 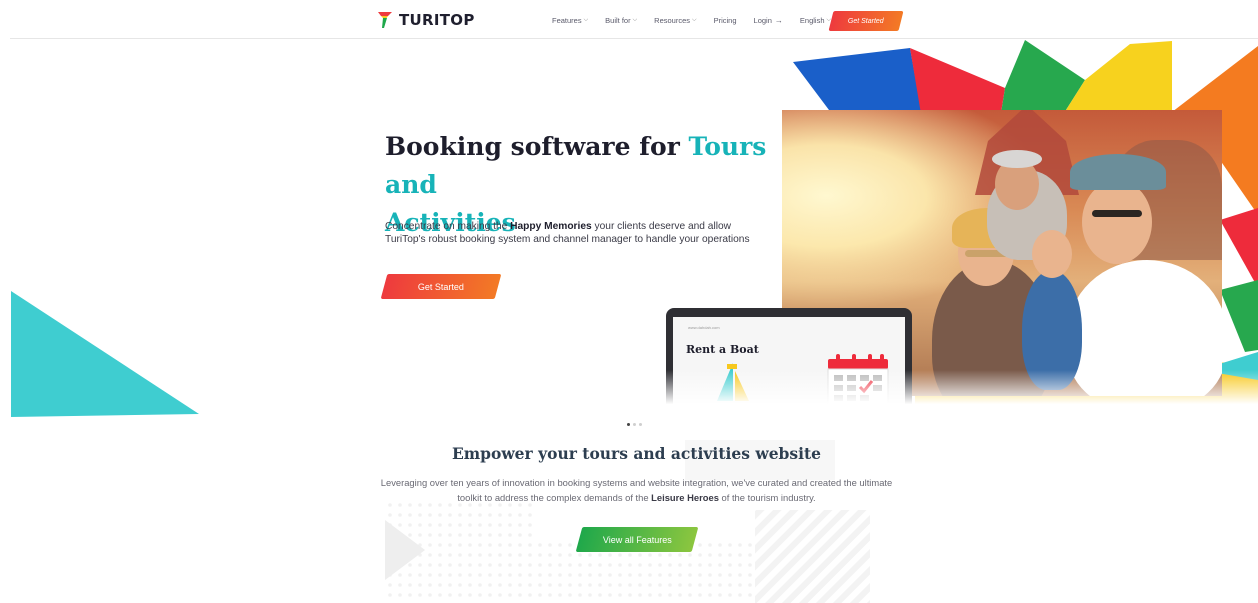 What do you see at coordinates (722, 349) in the screenshot?
I see `laptop-heading: Rent a Boat` at bounding box center [722, 349].